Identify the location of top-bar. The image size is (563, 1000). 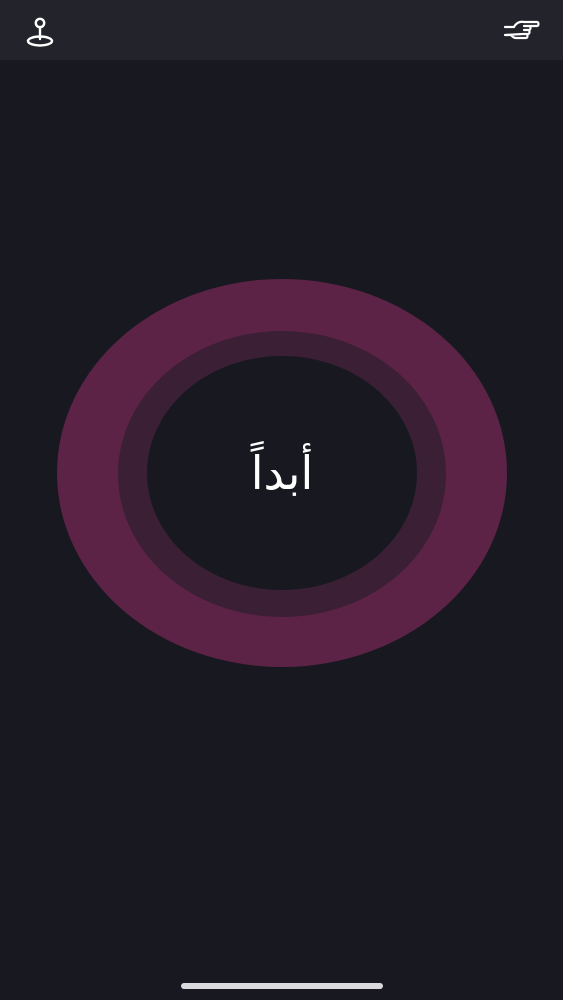
(281, 30).